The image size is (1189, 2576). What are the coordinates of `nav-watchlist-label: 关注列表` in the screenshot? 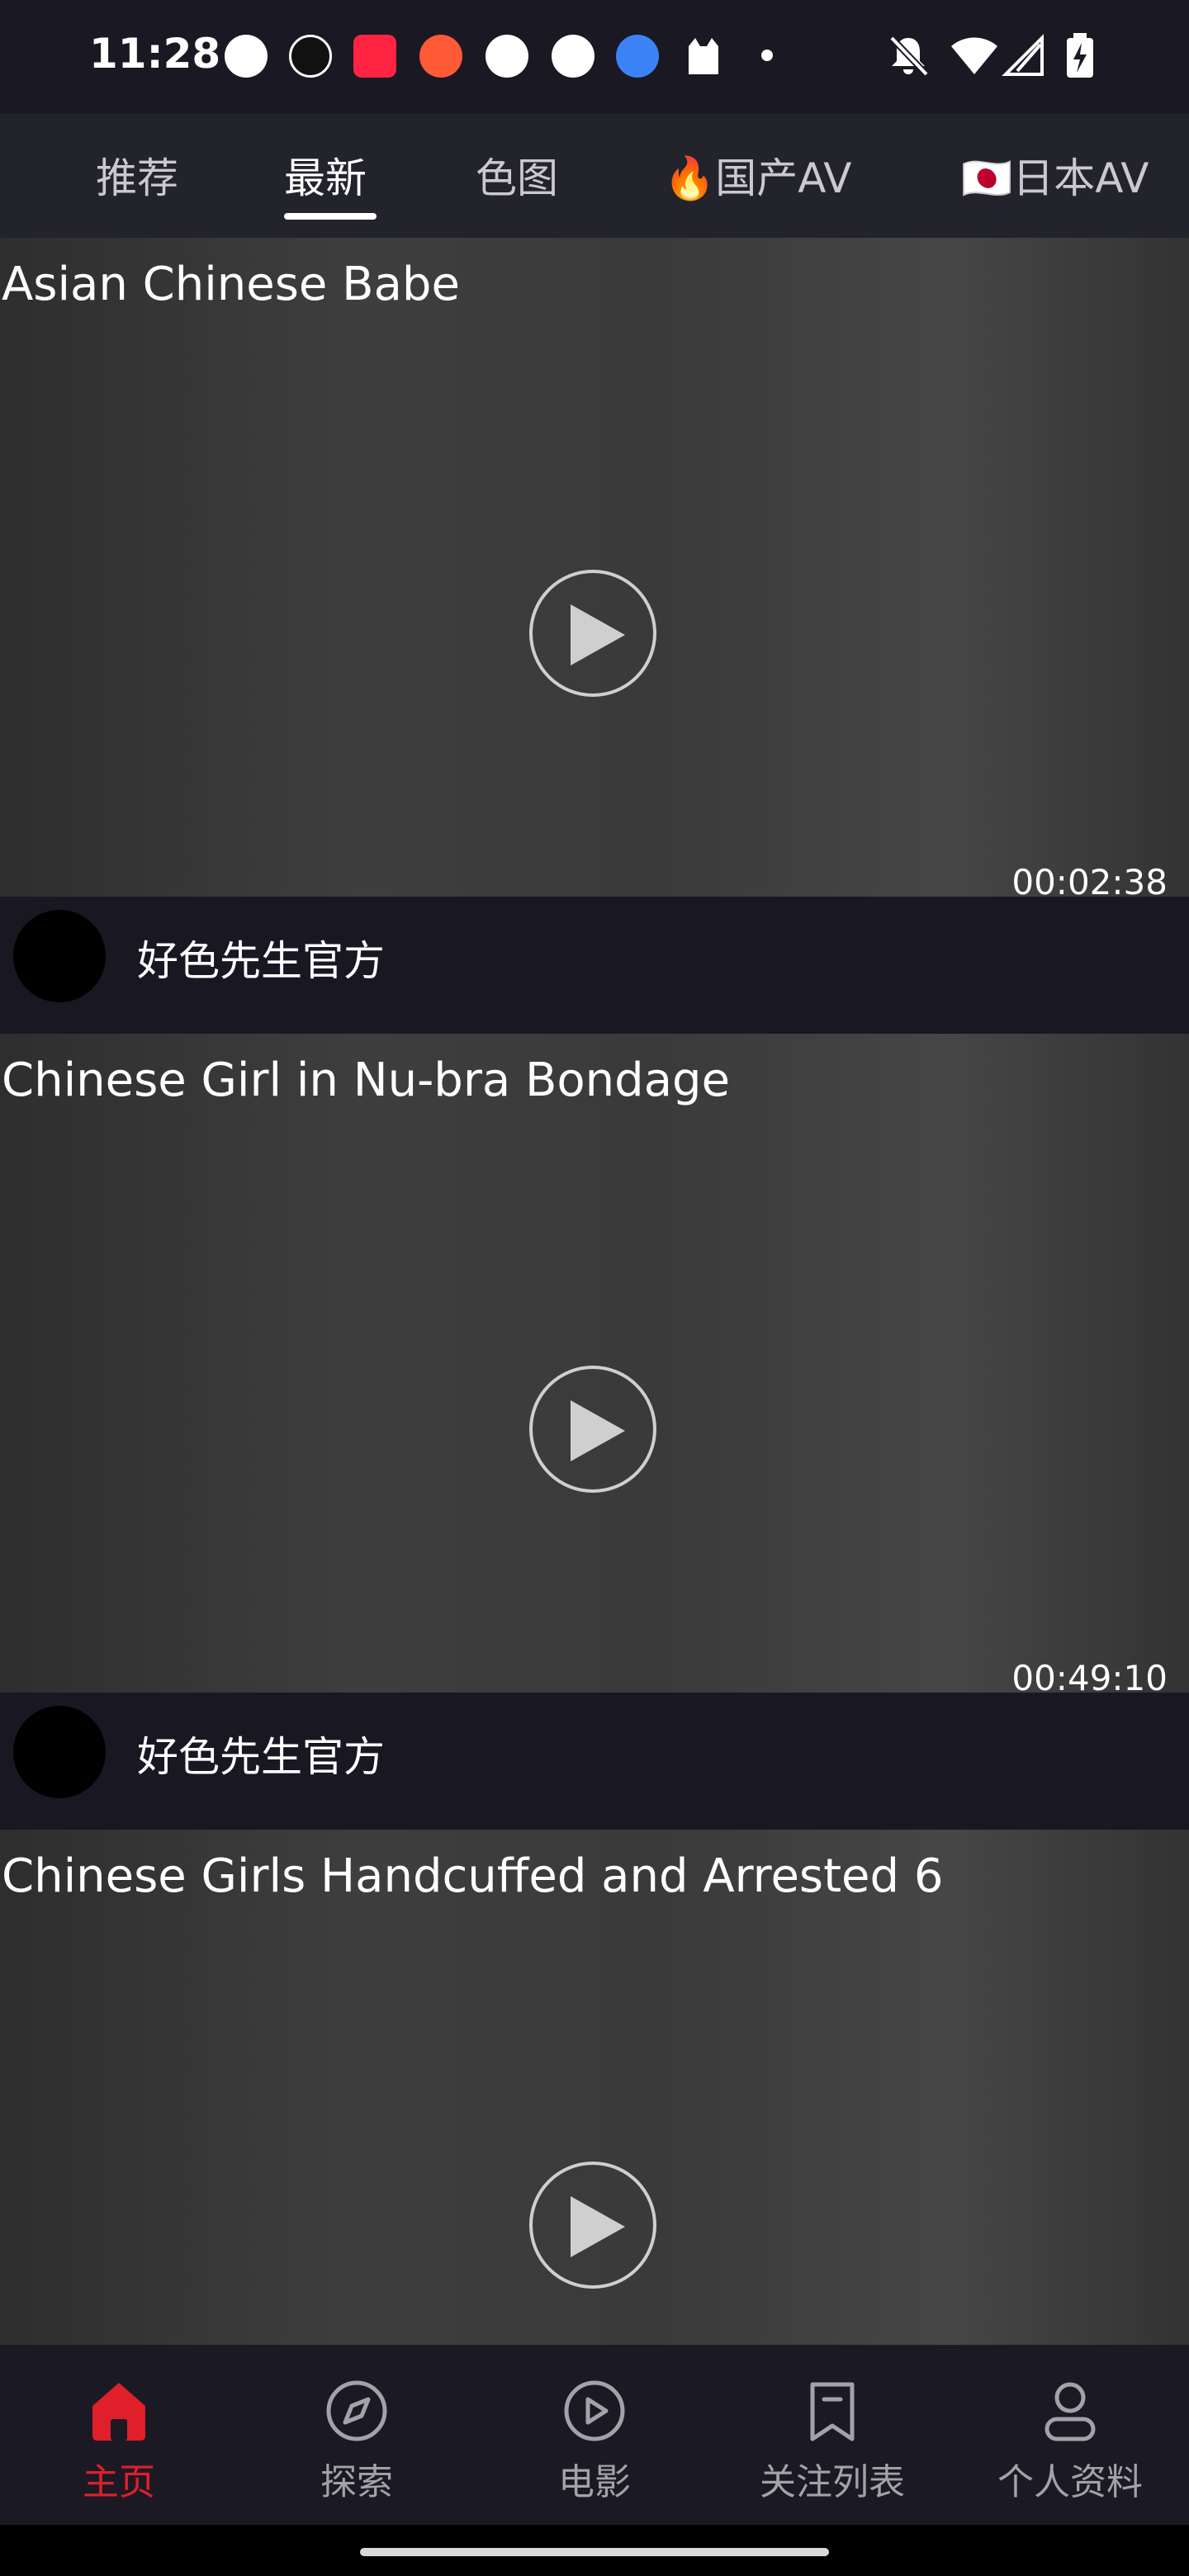 It's located at (832, 2482).